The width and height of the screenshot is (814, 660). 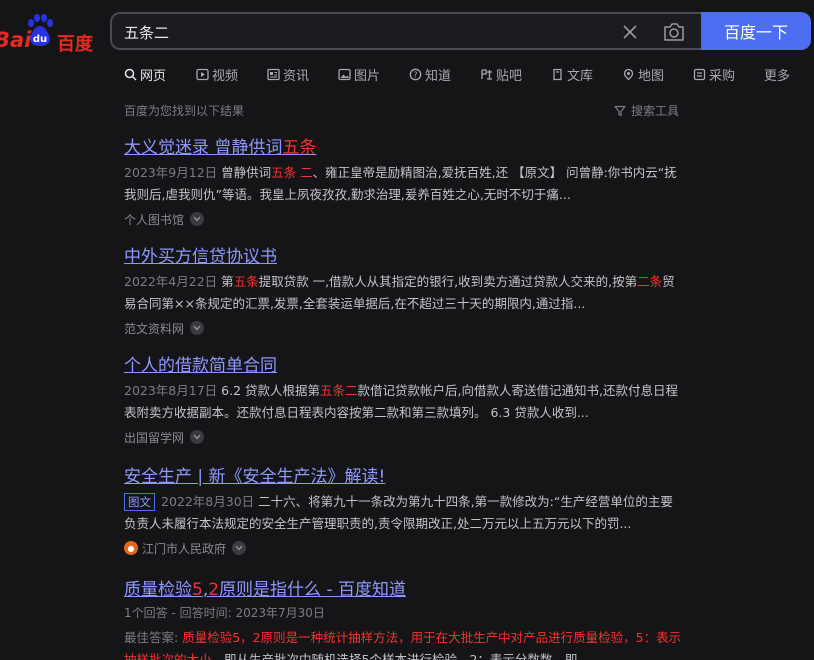 What do you see at coordinates (154, 437) in the screenshot?
I see `source-name: 出国留学网` at bounding box center [154, 437].